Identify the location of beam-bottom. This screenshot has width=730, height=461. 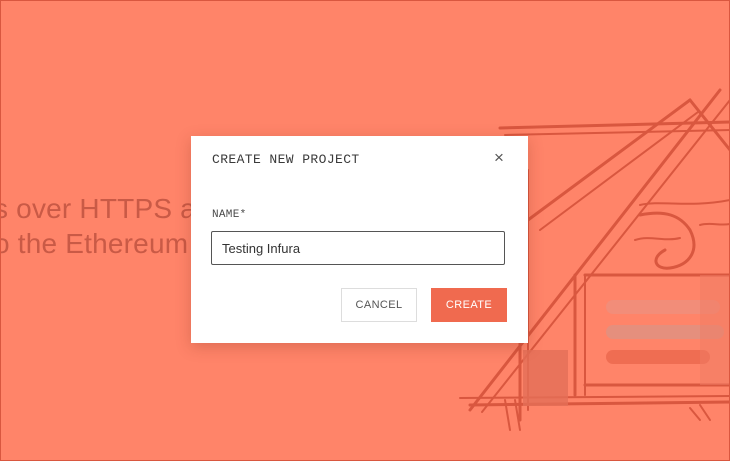
(599, 403).